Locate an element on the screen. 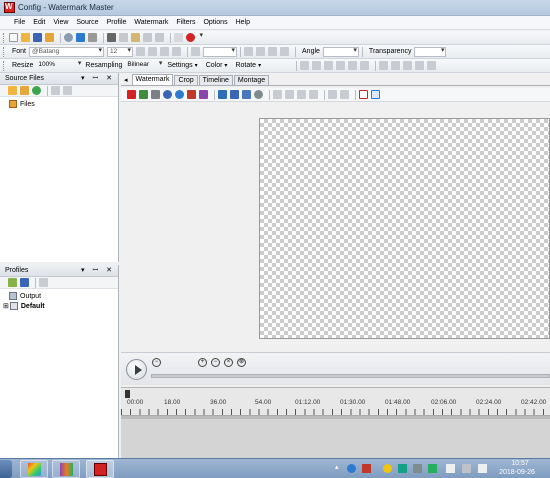  split-marker-icon: ⊗ is located at coordinates (241, 362).